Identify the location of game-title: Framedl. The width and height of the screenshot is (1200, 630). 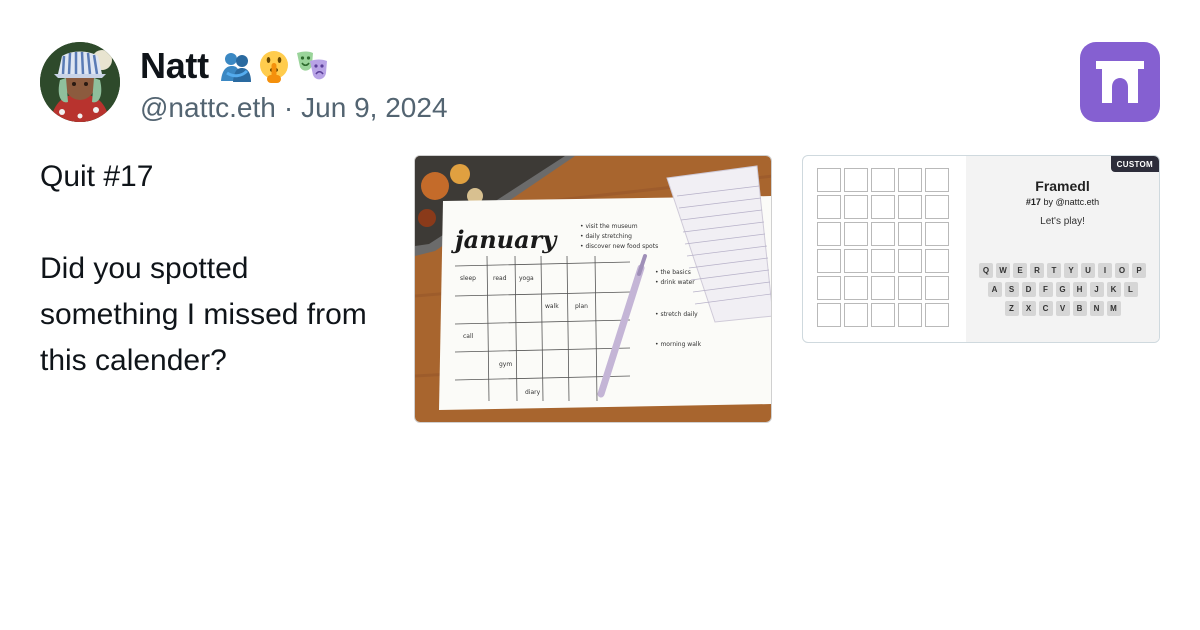
(1062, 186).